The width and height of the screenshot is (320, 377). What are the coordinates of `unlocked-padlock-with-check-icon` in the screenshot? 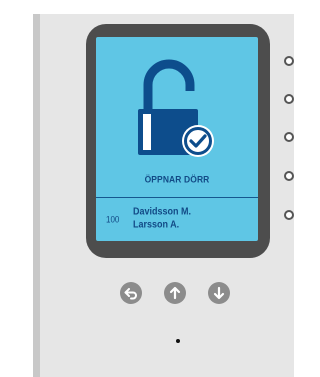 It's located at (176, 108).